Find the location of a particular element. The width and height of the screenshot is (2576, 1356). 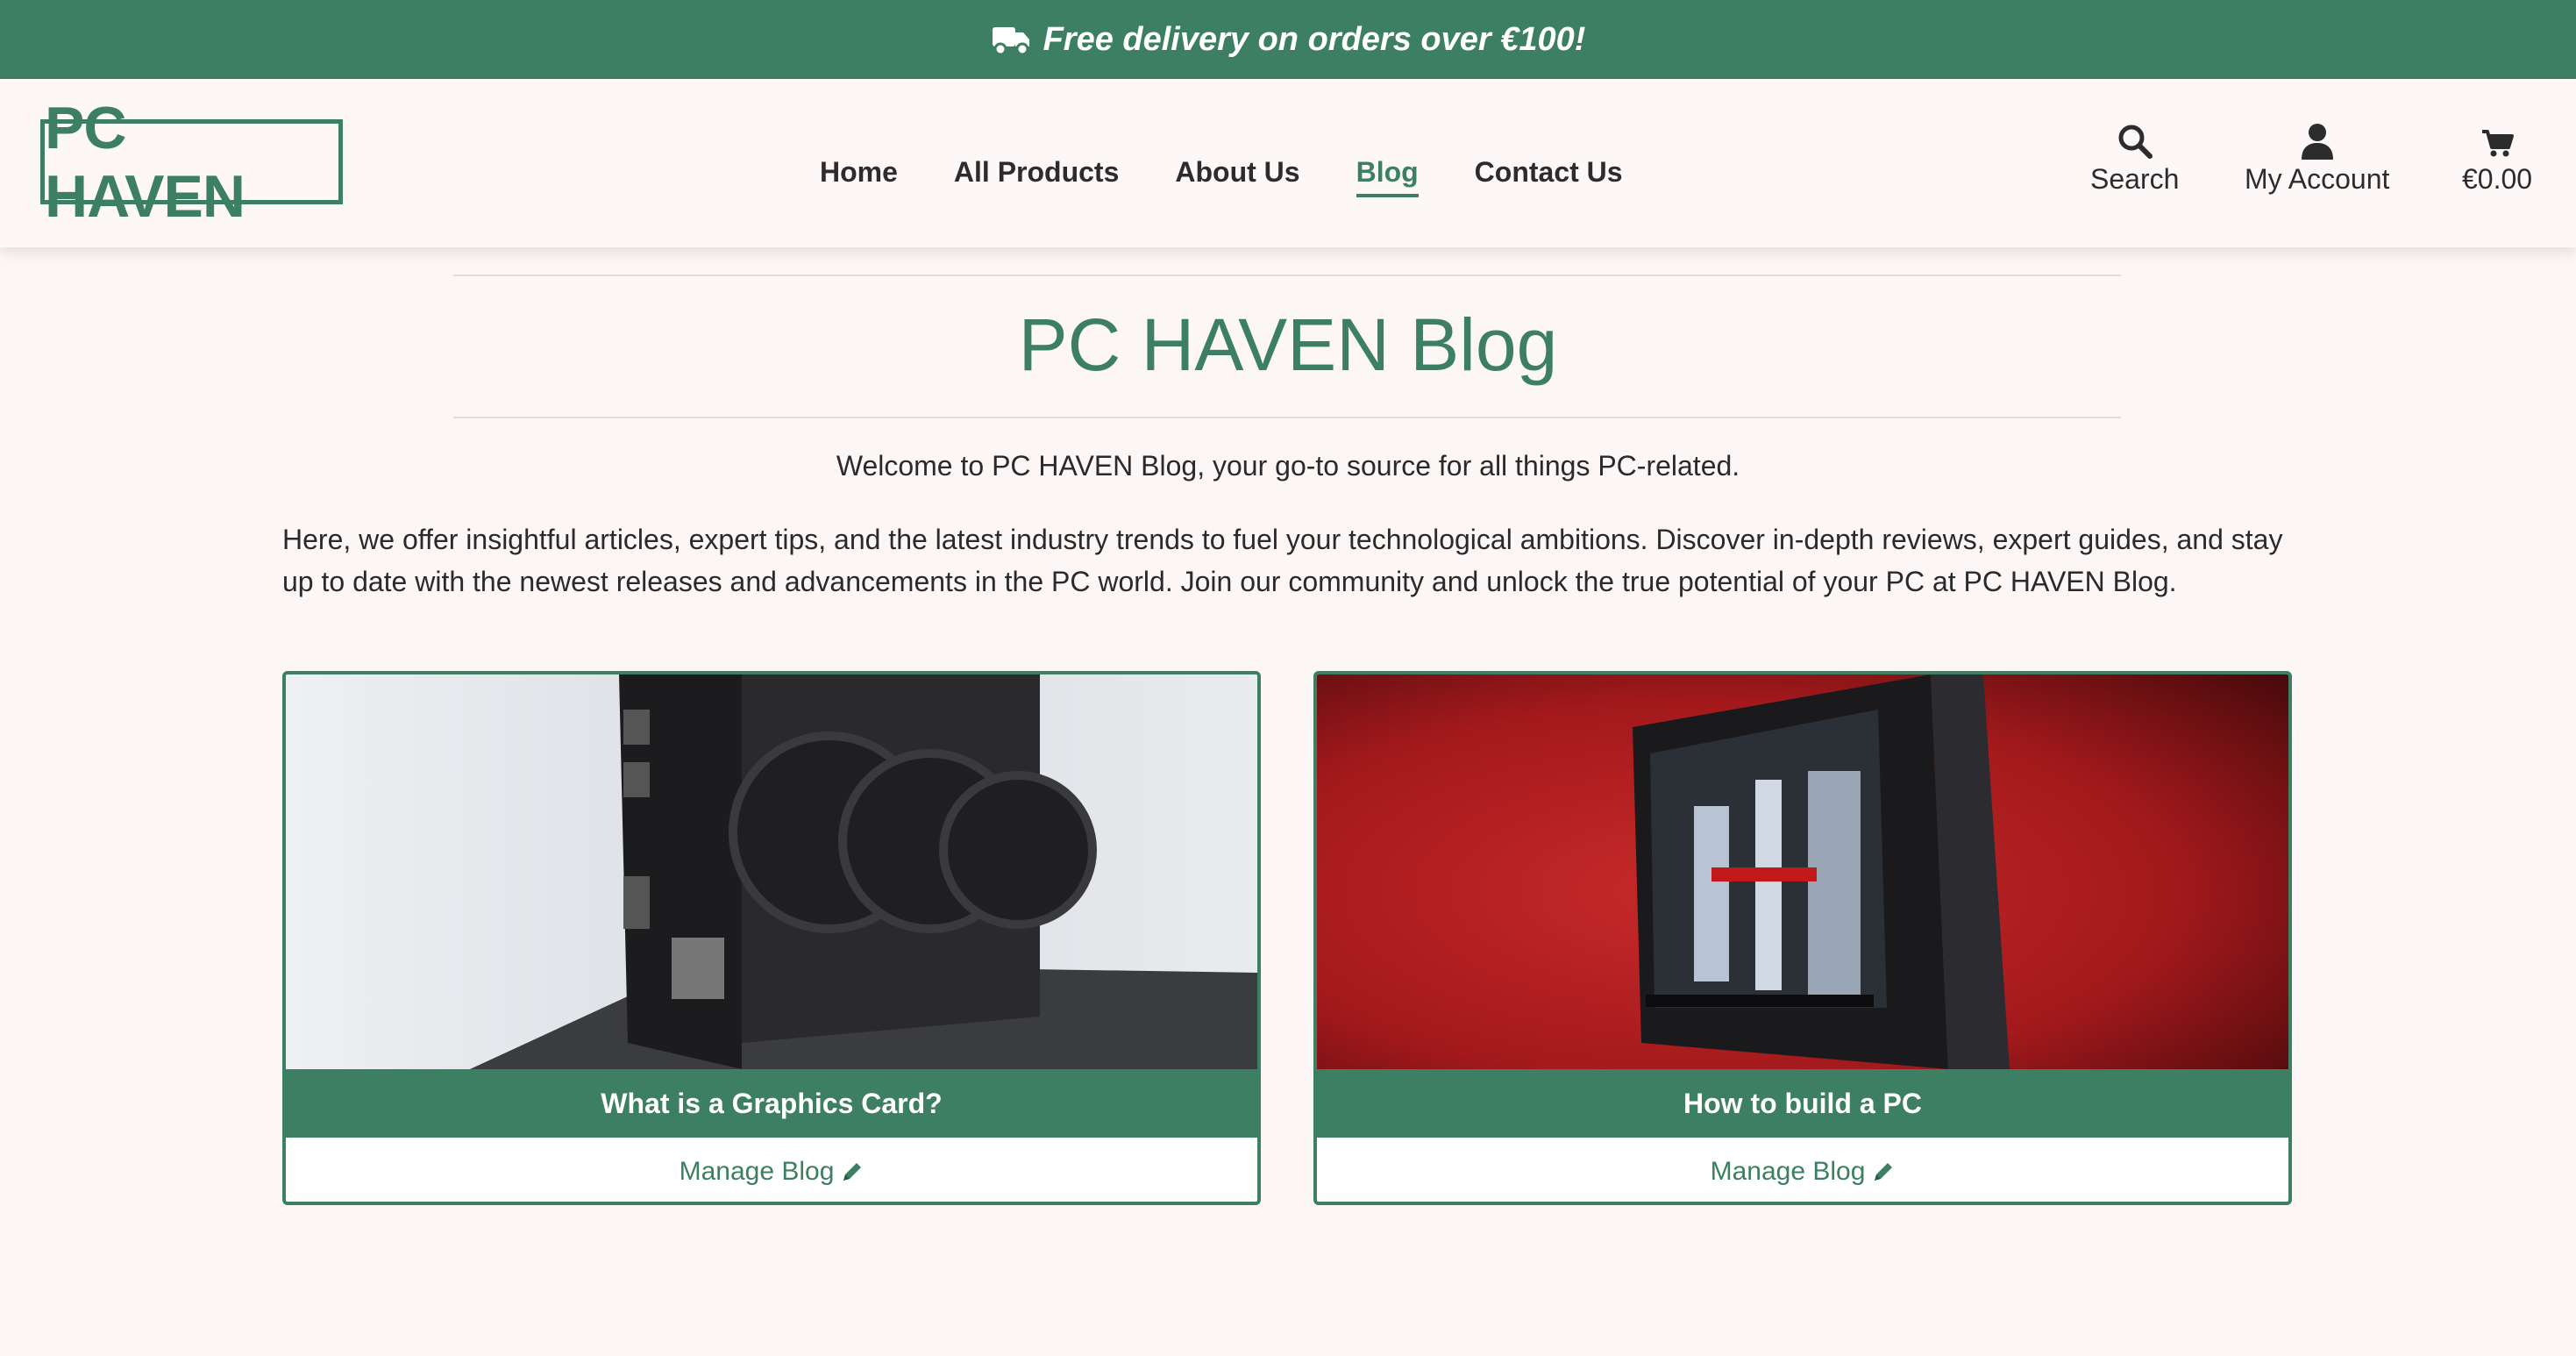

user-icon is located at coordinates (2317, 142).